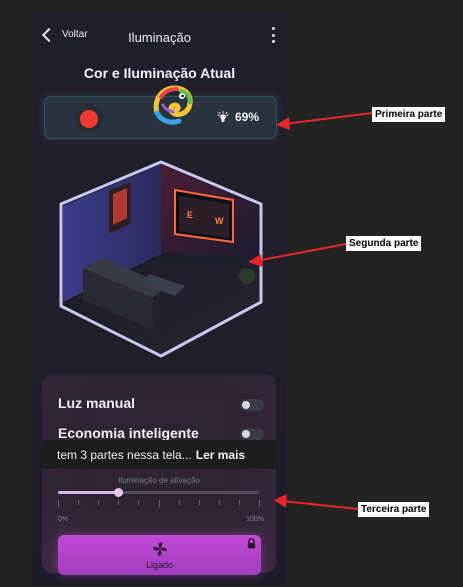 The height and width of the screenshot is (587, 463). I want to click on annotation-third-part: Terceira parte, so click(394, 509).